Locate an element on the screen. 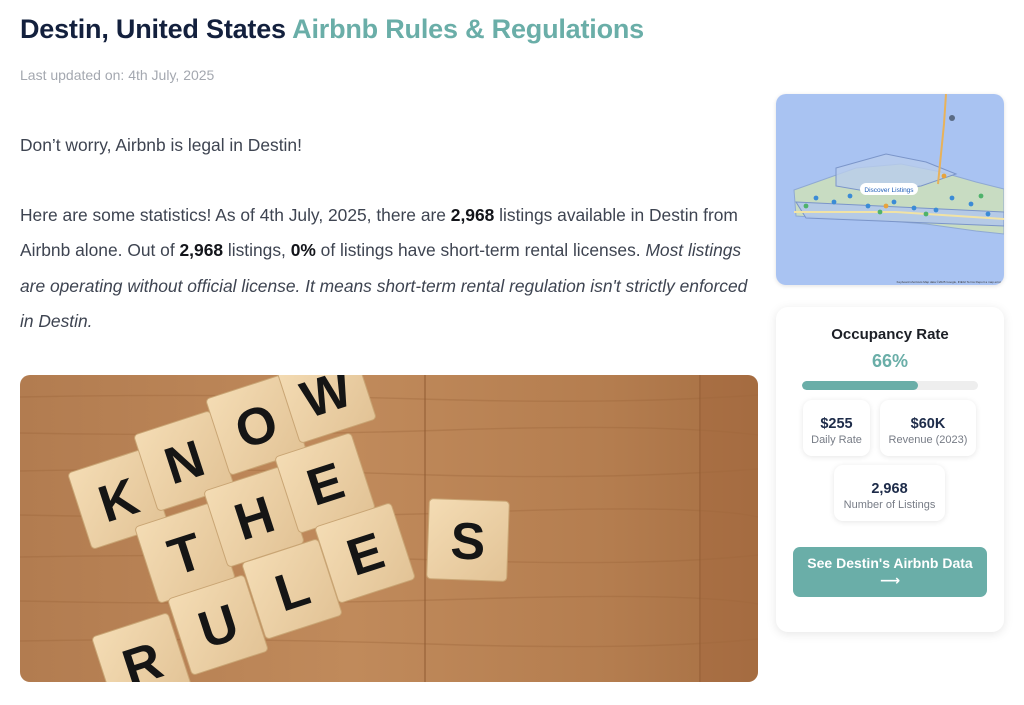  page-title-location: Destin, United States is located at coordinates (153, 29).